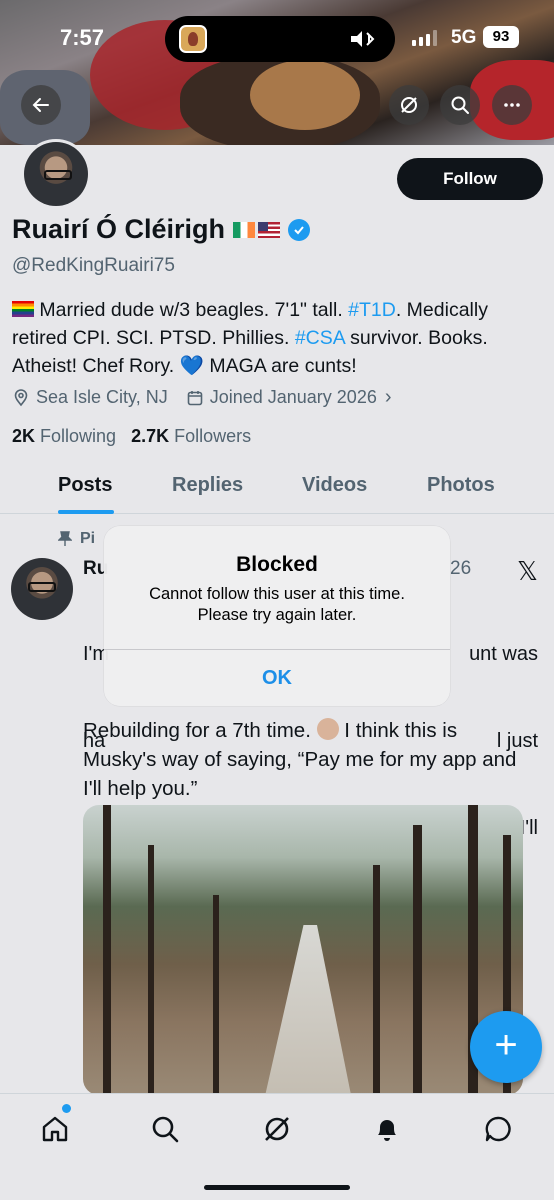 This screenshot has width=554, height=1200. Describe the element at coordinates (320, 338) in the screenshot. I see `hashtag-csa-link: #CSA` at that location.